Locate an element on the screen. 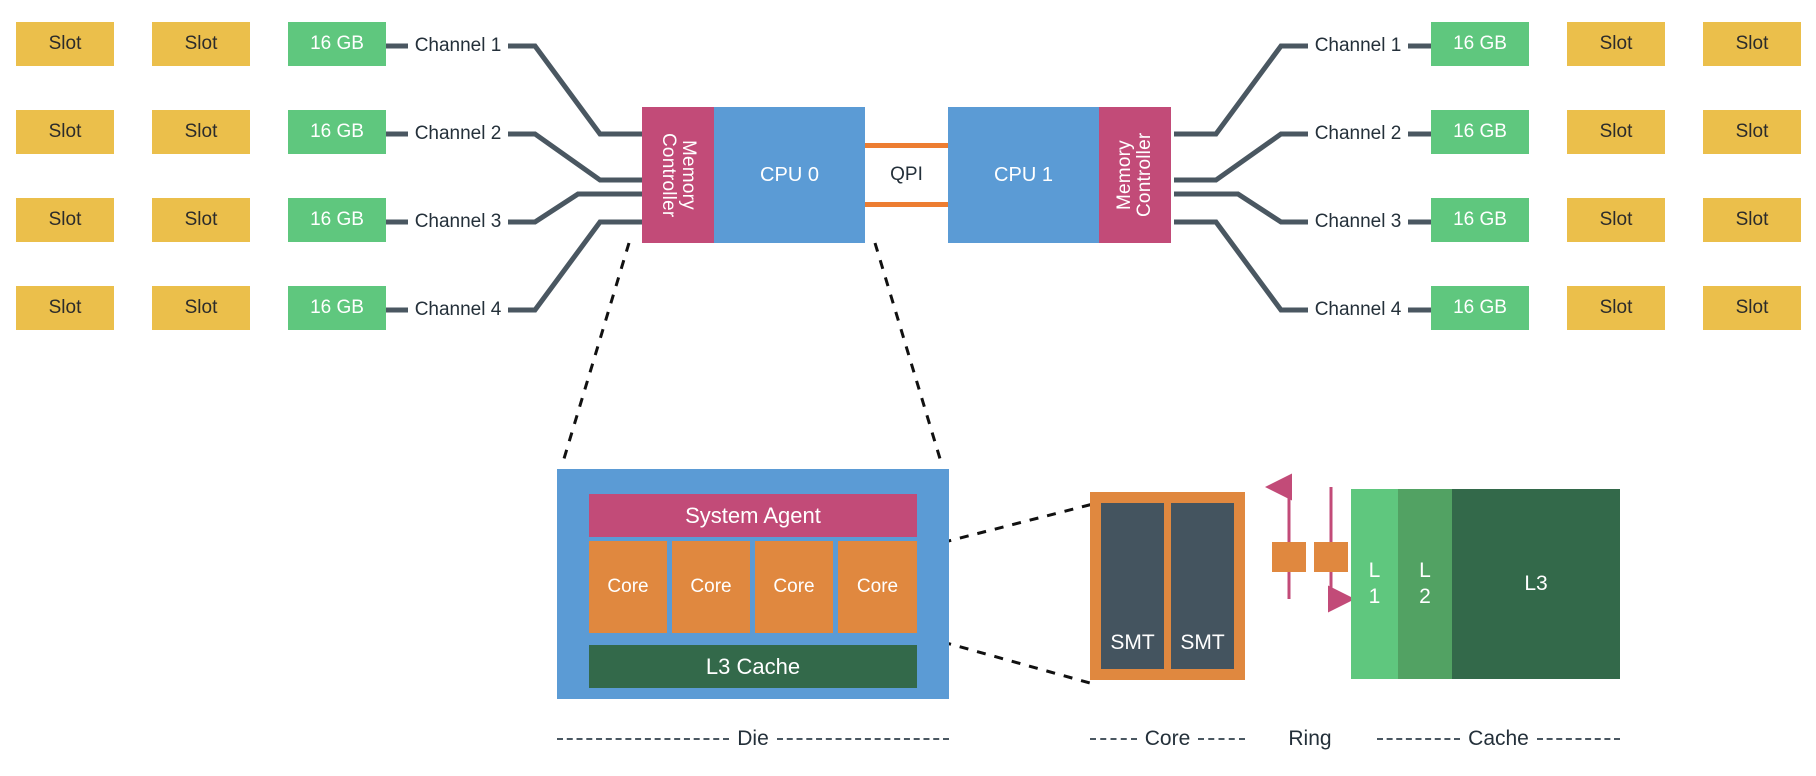  caption-core: Core is located at coordinates (1167, 739).